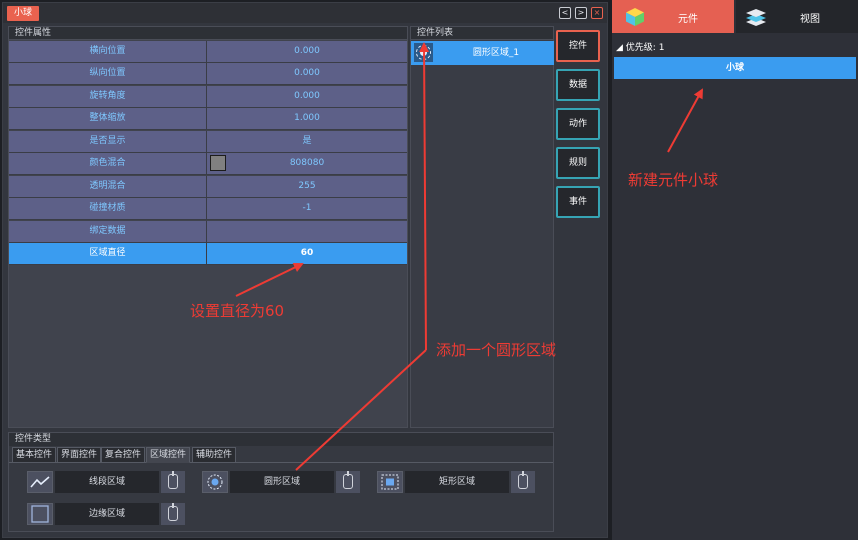 The image size is (858, 540). I want to click on arrow-new-component, so click(685, 120).